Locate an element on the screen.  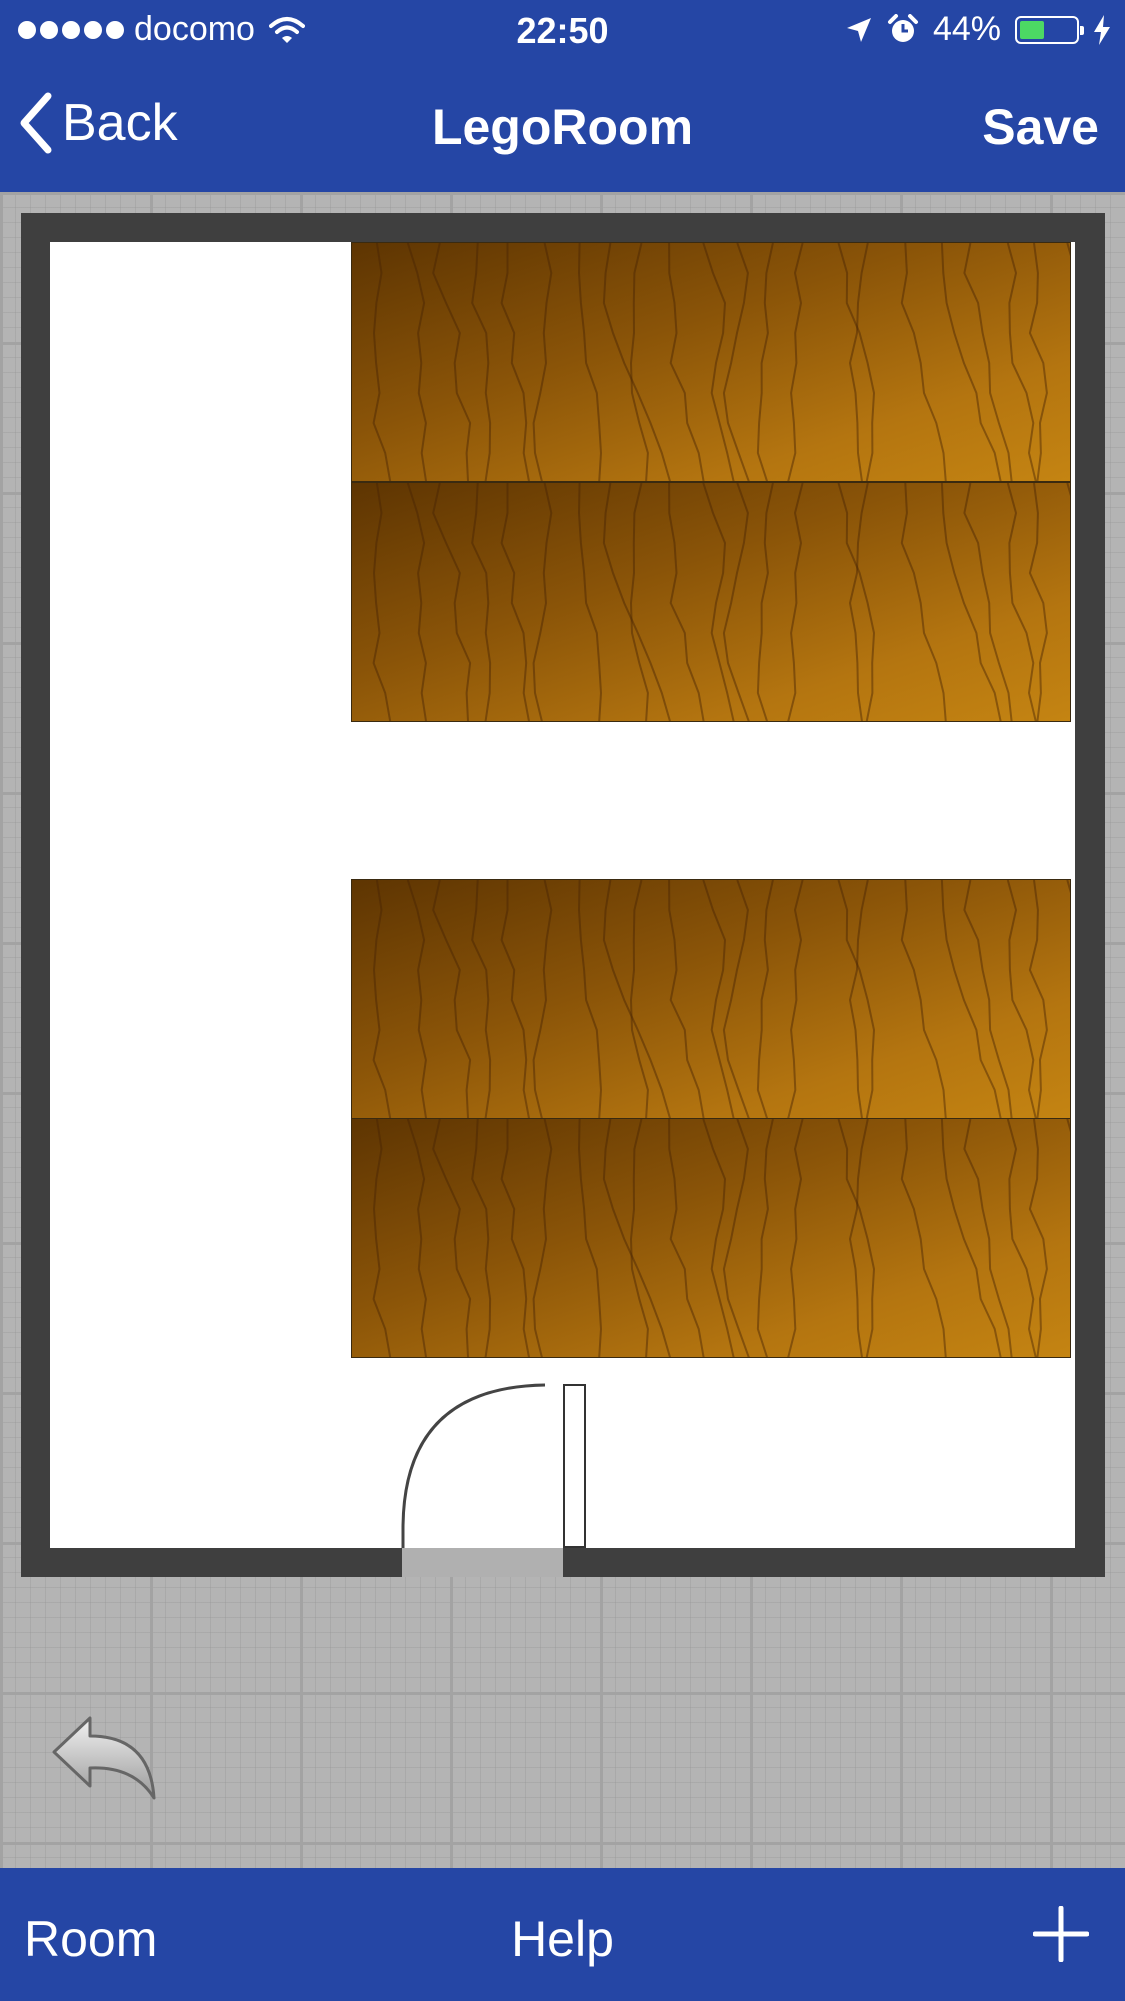
bottom-toolbar: Room Help is located at coordinates (562, 1934).